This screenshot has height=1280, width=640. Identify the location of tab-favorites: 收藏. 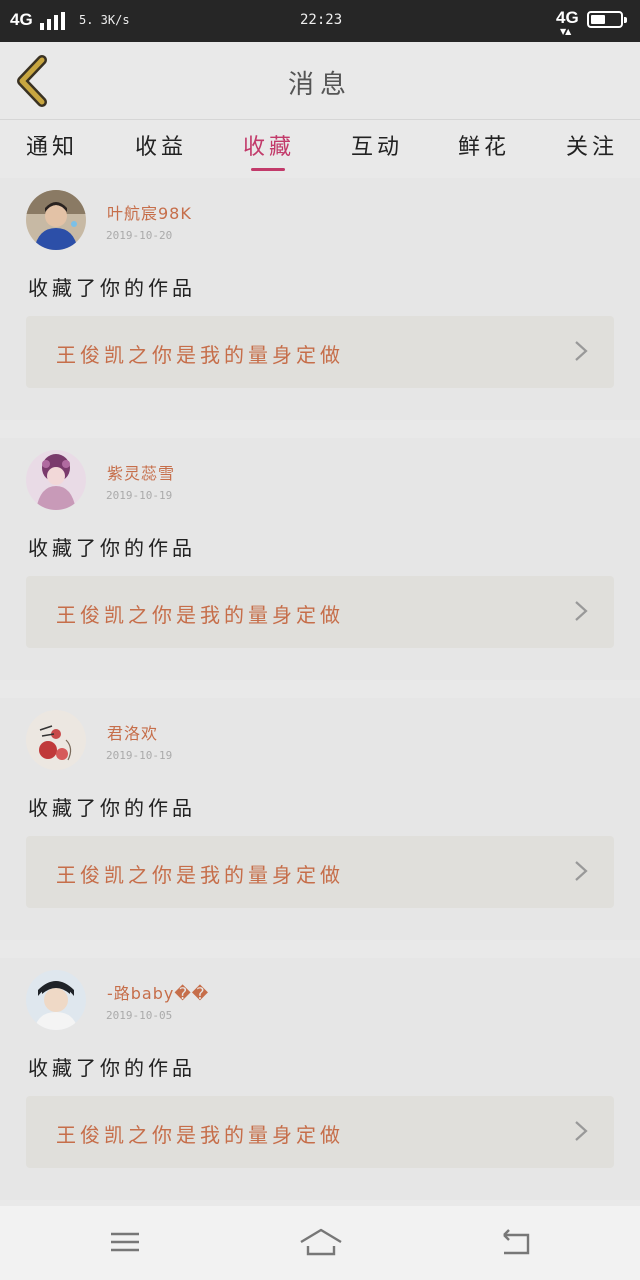
(269, 145).